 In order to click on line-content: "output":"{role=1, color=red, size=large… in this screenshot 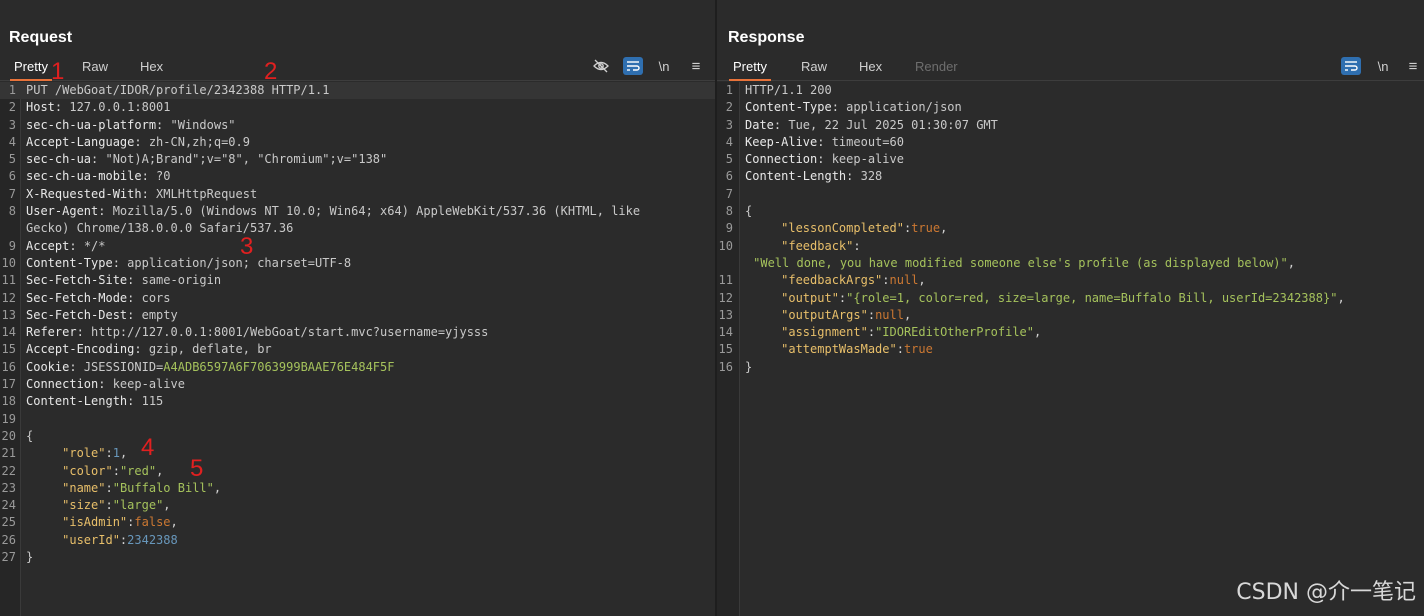, I will do `click(1063, 297)`.